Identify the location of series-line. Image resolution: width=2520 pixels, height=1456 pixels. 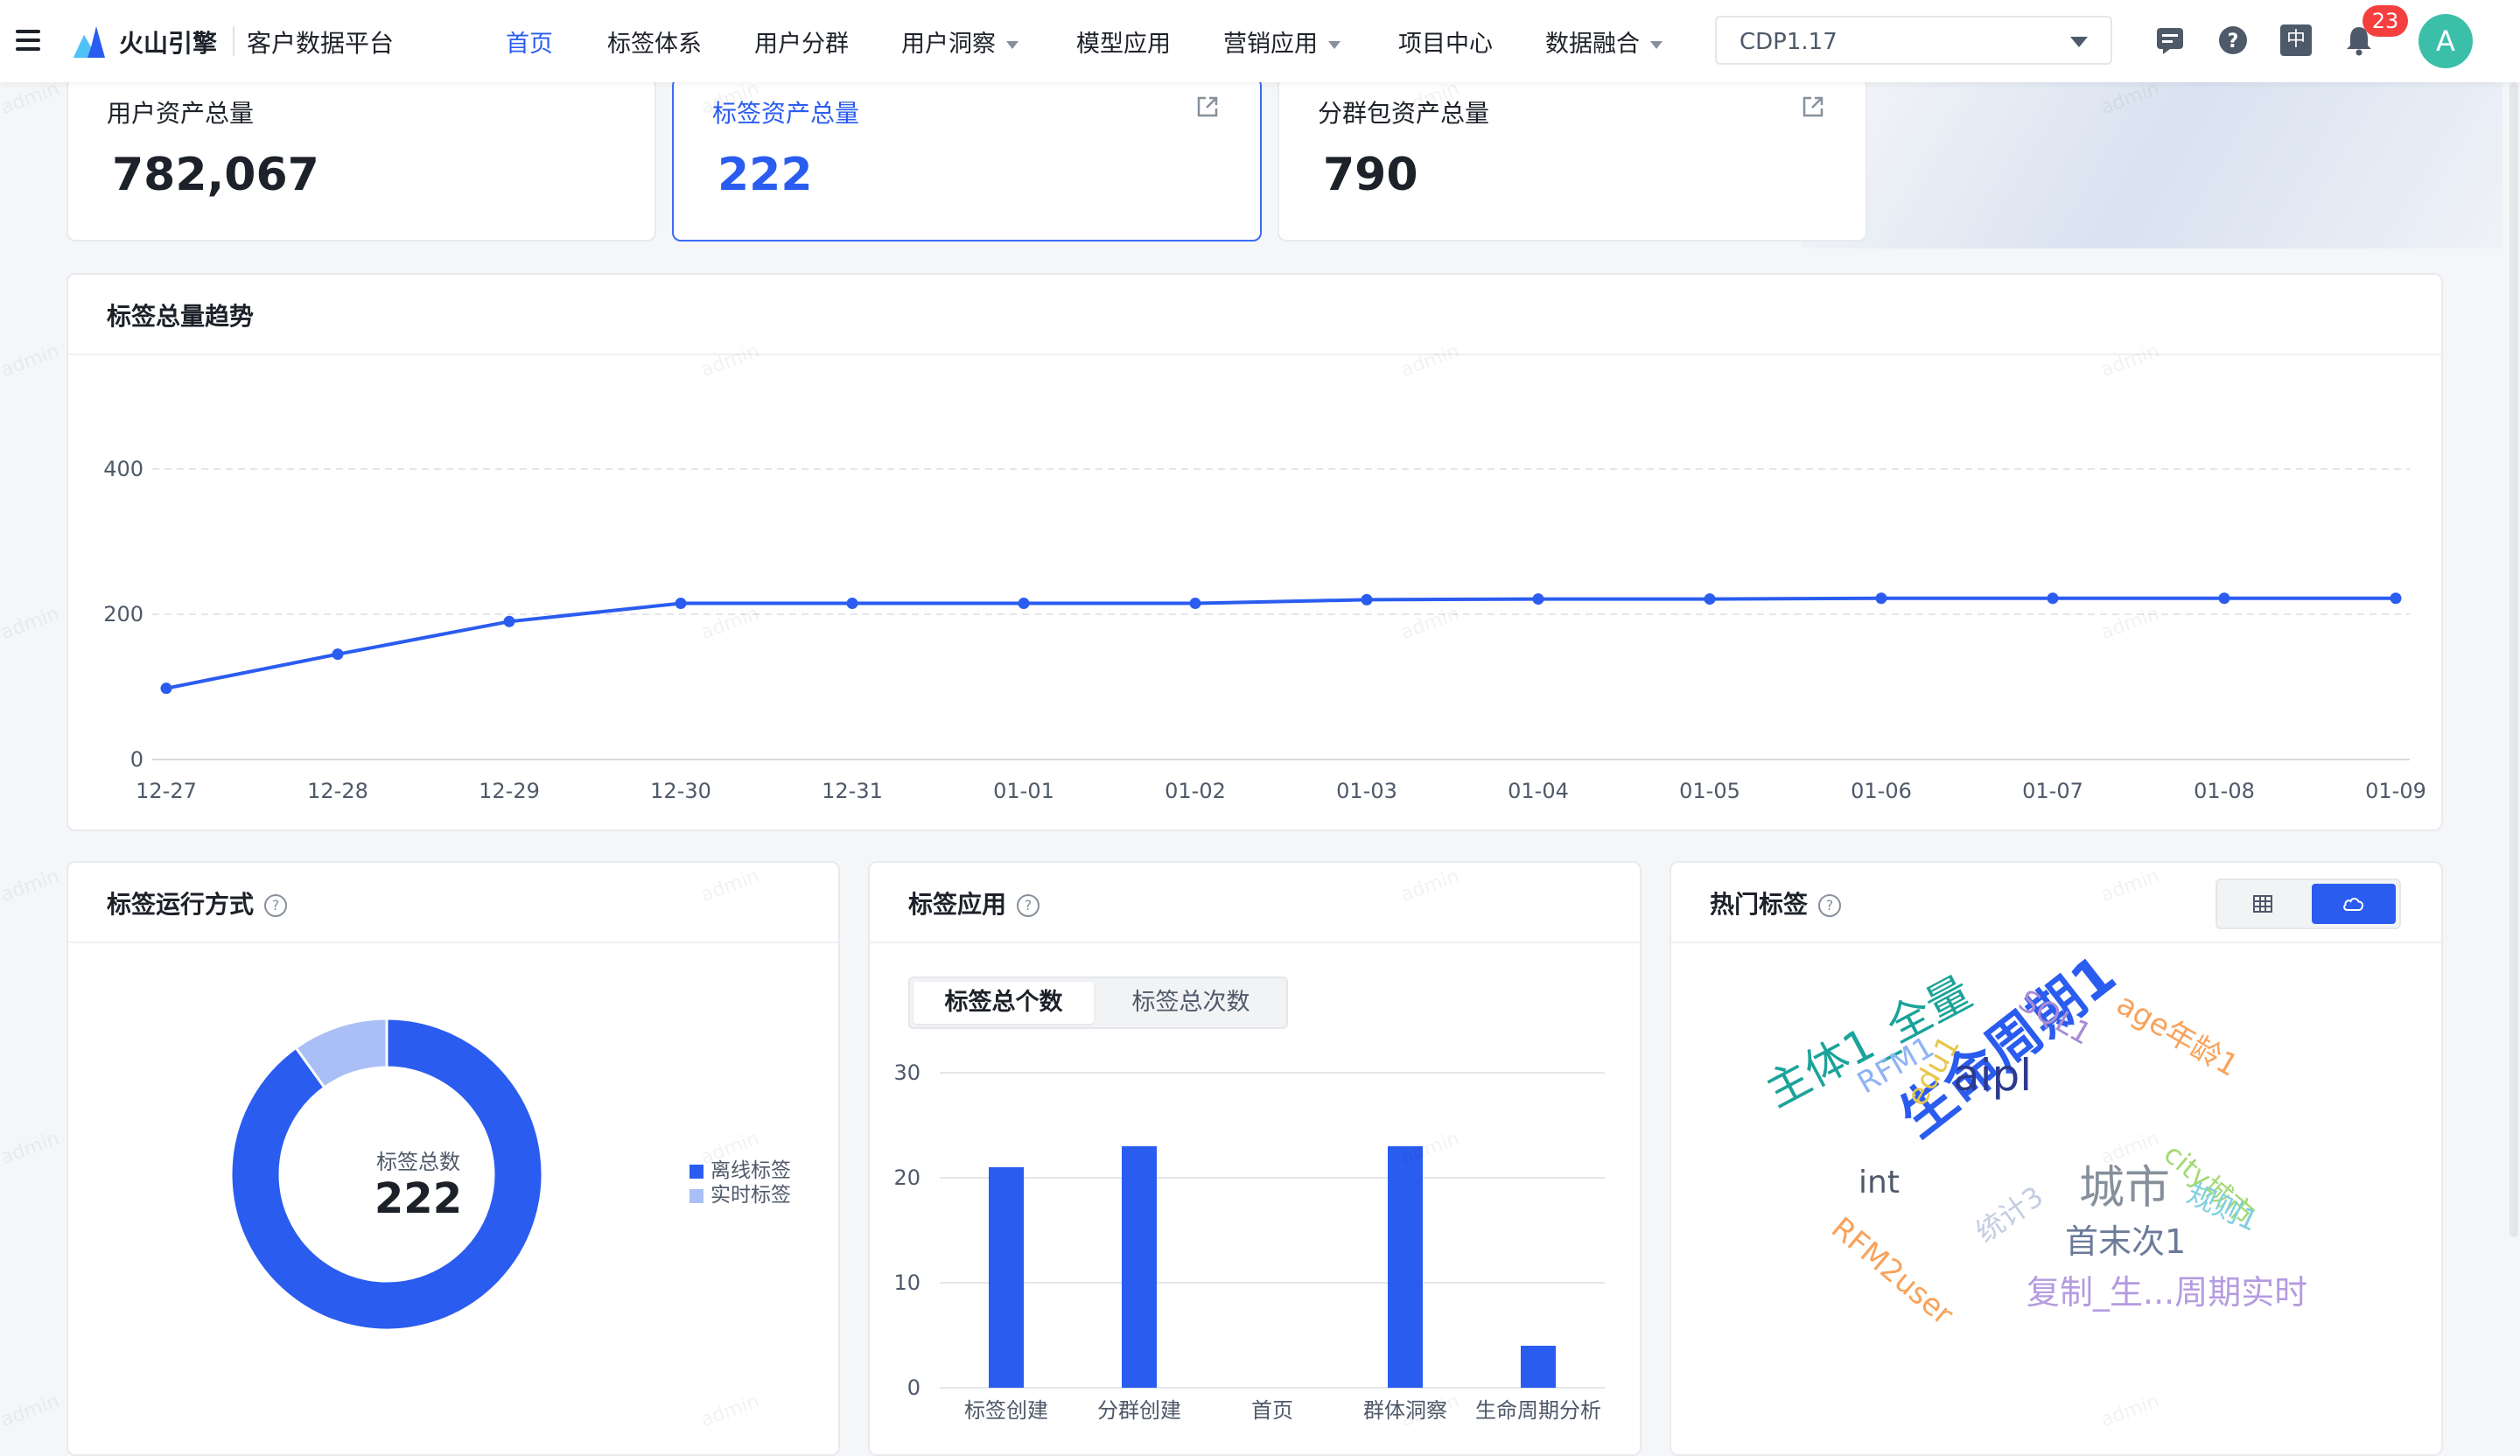
(1280, 643).